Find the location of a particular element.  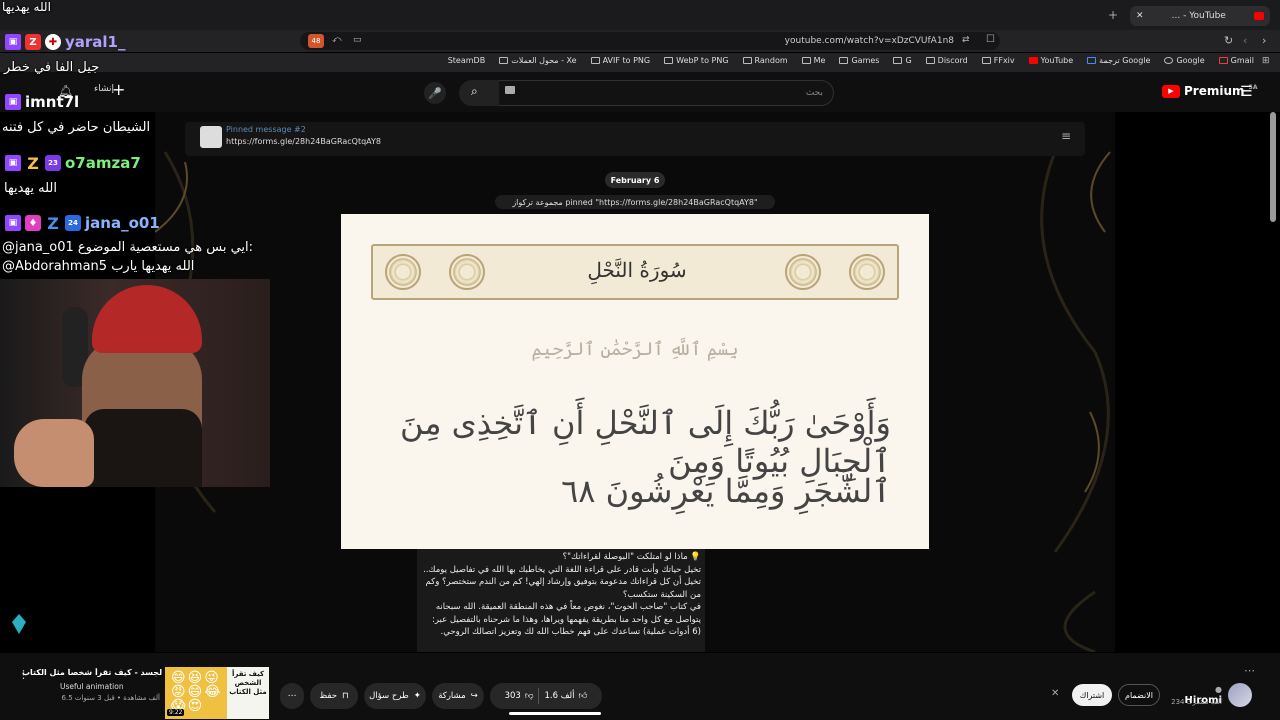

cast-icon: ▭ is located at coordinates (357, 40).